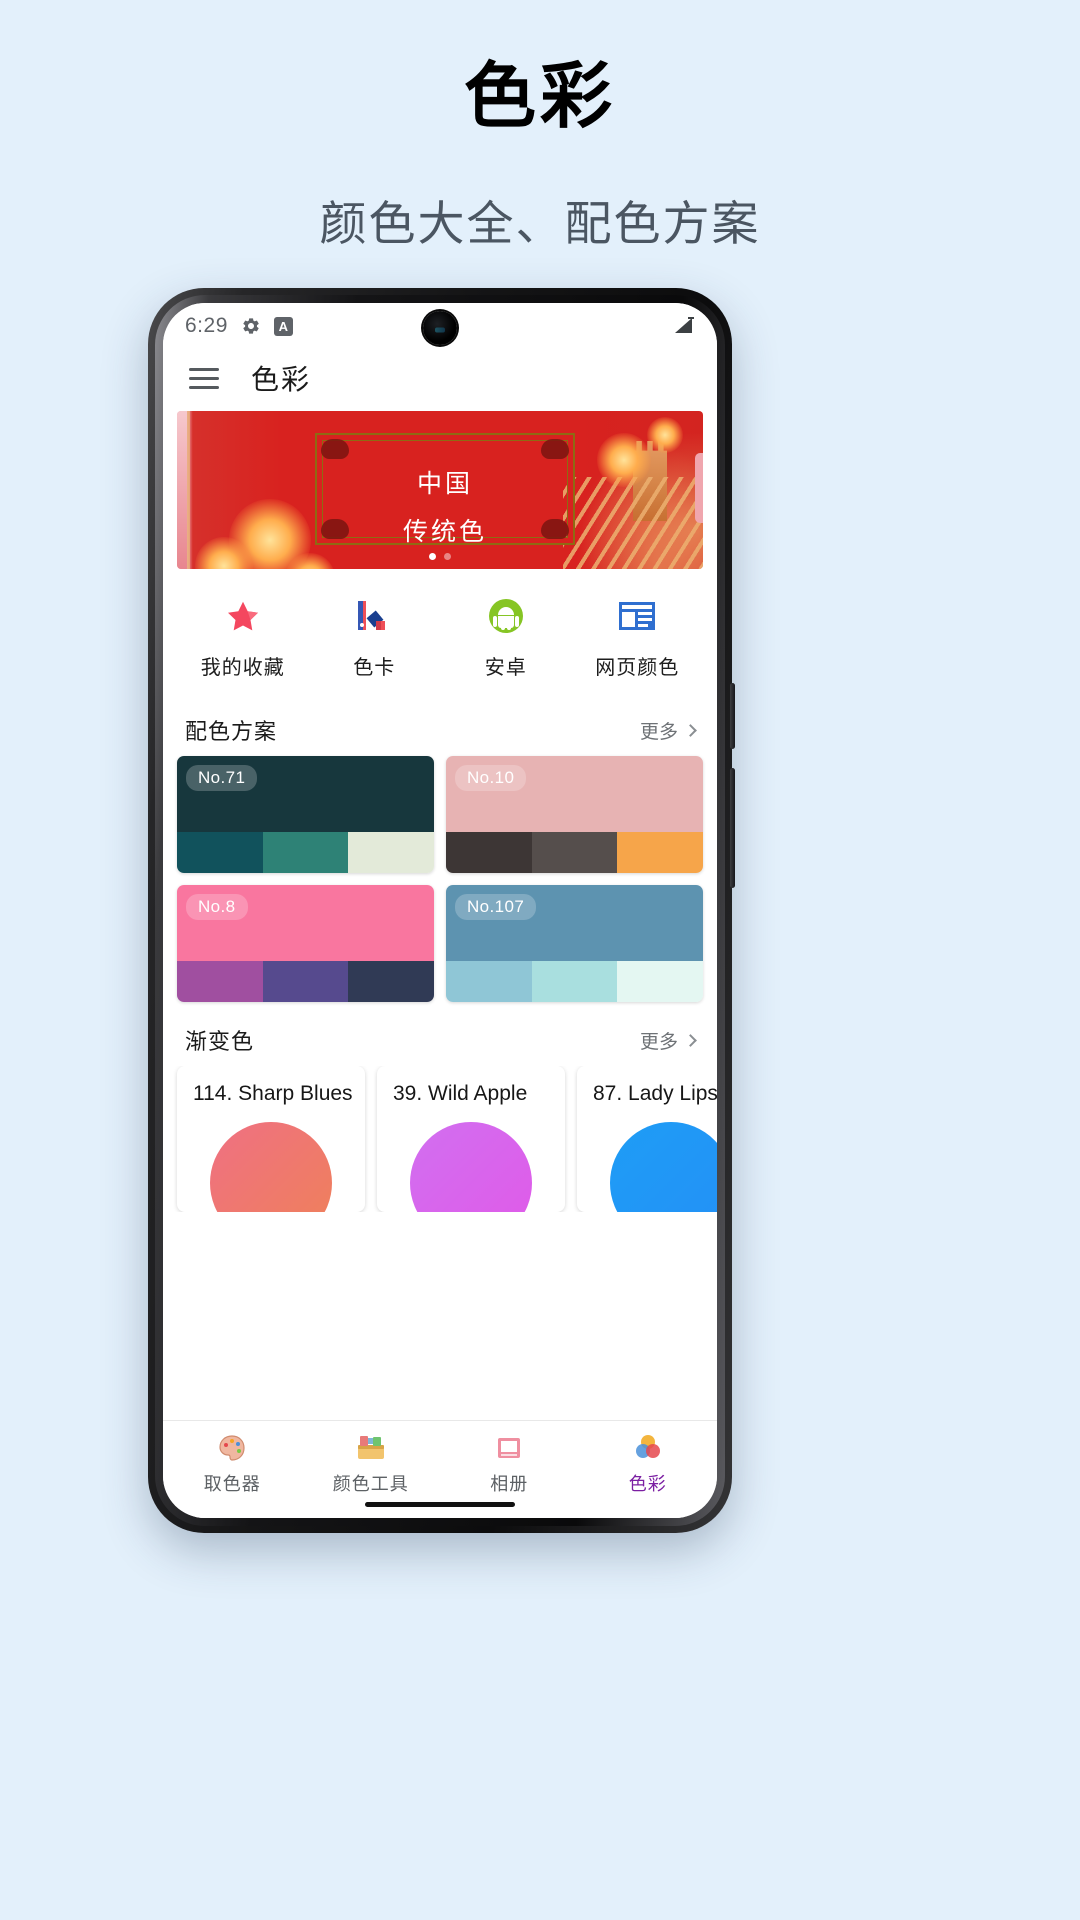  I want to click on carousel-pager, so click(440, 556).